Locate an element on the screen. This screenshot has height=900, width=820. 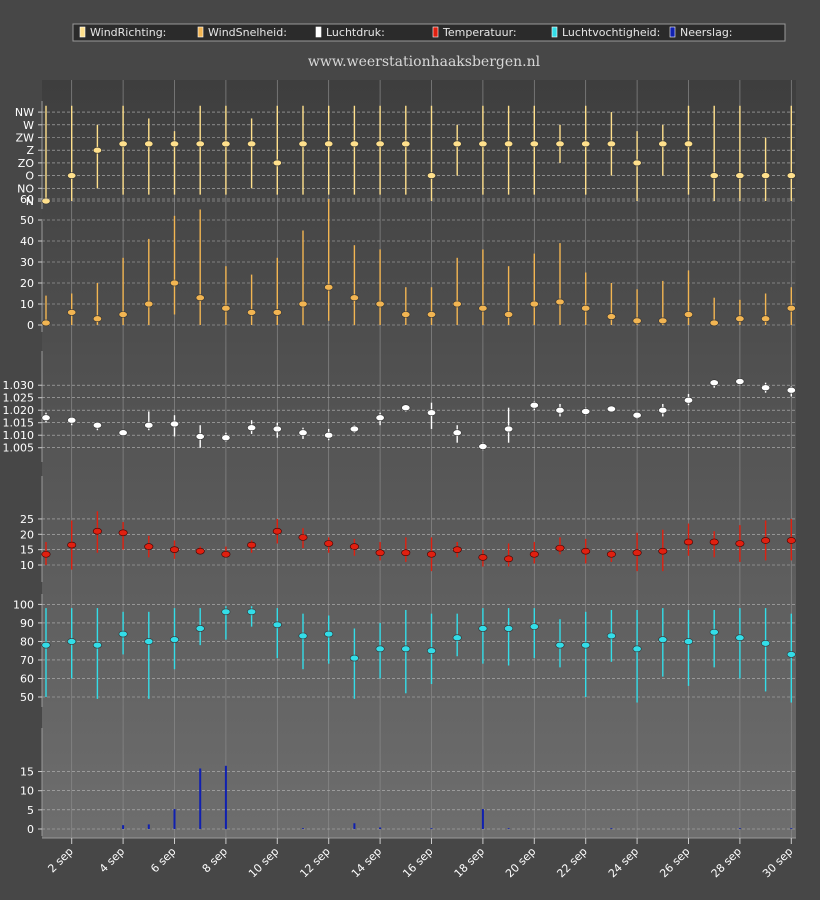
y-tick-label: W is located at coordinates (28, 125).